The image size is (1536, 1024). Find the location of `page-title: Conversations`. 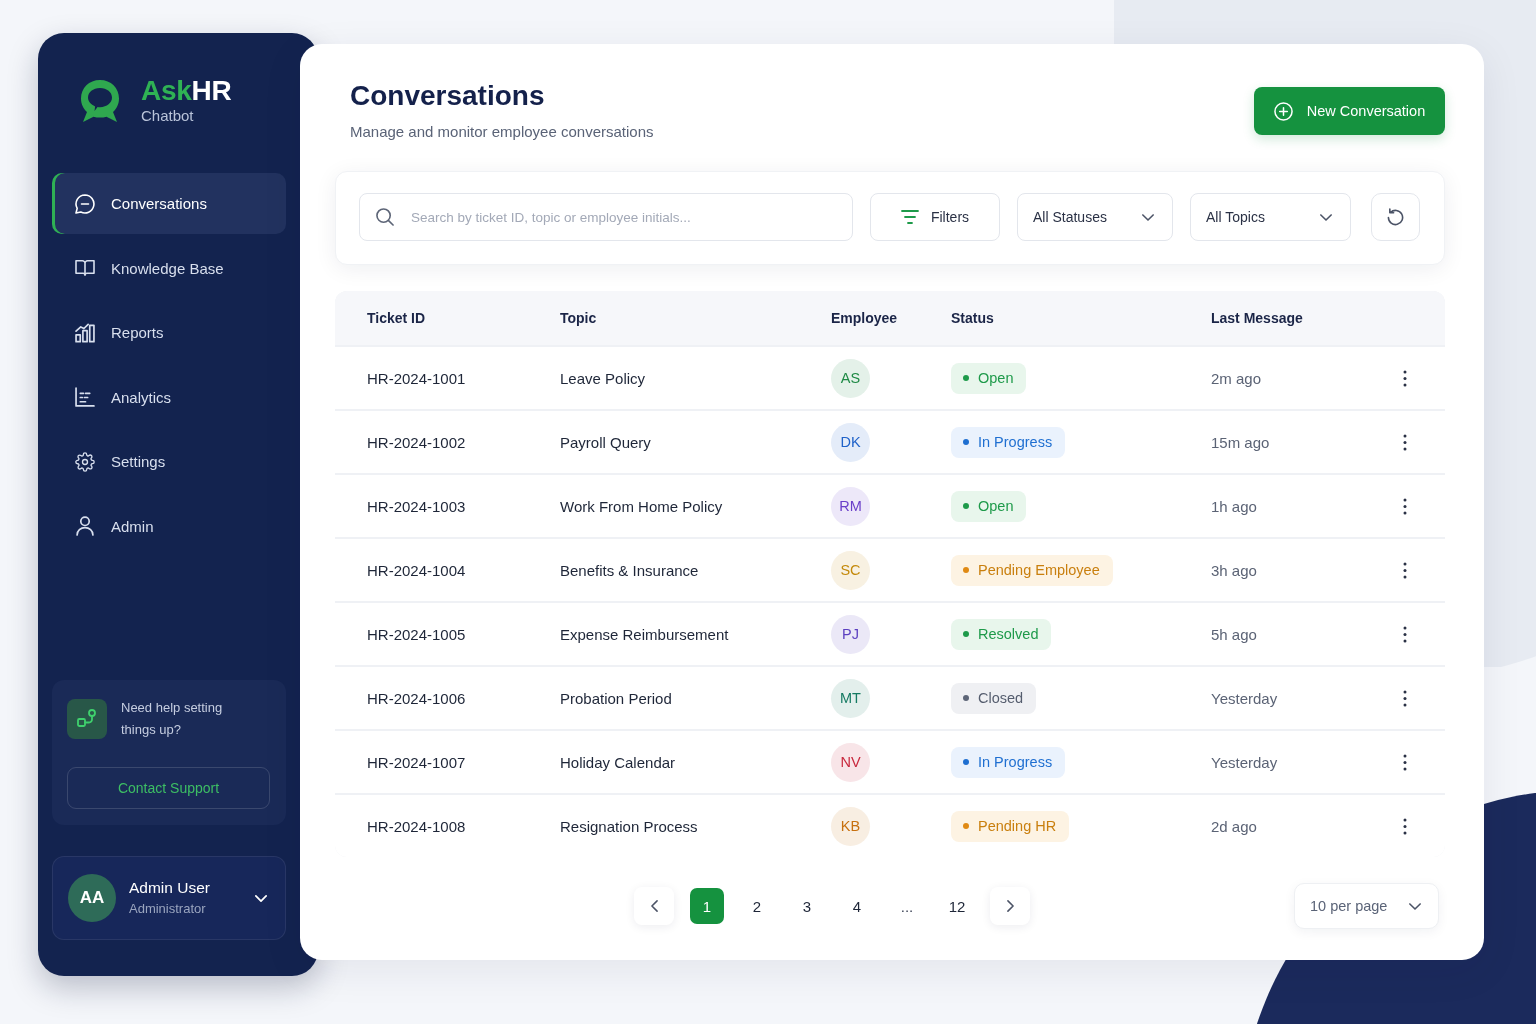

page-title: Conversations is located at coordinates (448, 96).